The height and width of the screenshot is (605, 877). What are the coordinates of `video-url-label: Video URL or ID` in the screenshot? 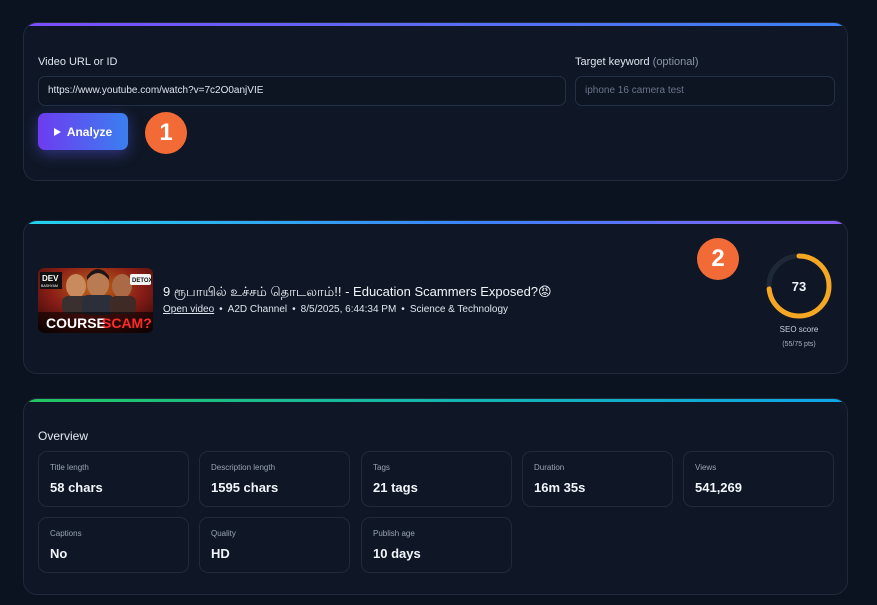 It's located at (78, 62).